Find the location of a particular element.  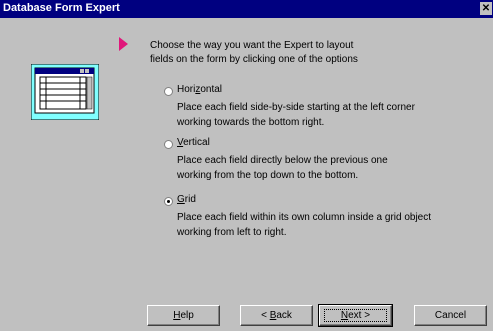

radio-grid is located at coordinates (168, 201).